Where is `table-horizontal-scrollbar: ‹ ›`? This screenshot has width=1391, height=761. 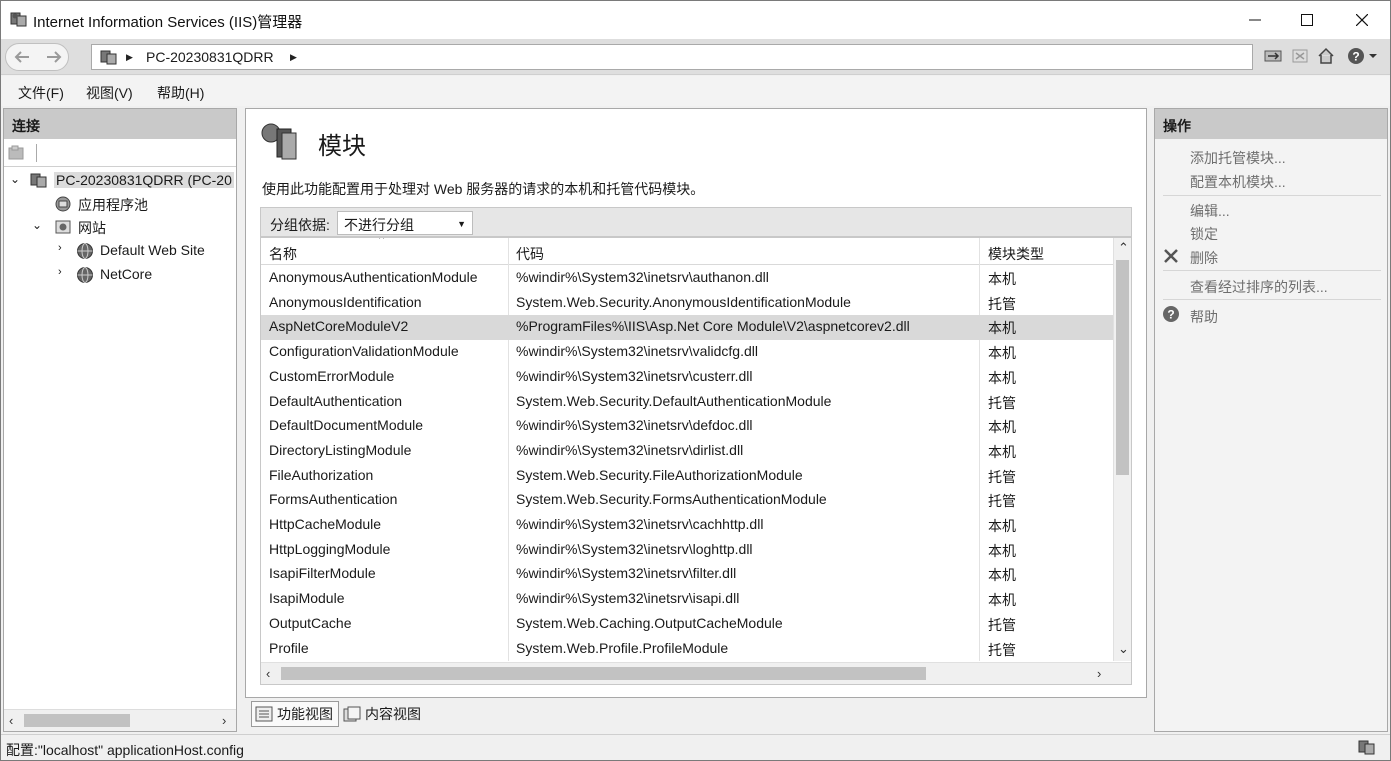 table-horizontal-scrollbar: ‹ › is located at coordinates (696, 673).